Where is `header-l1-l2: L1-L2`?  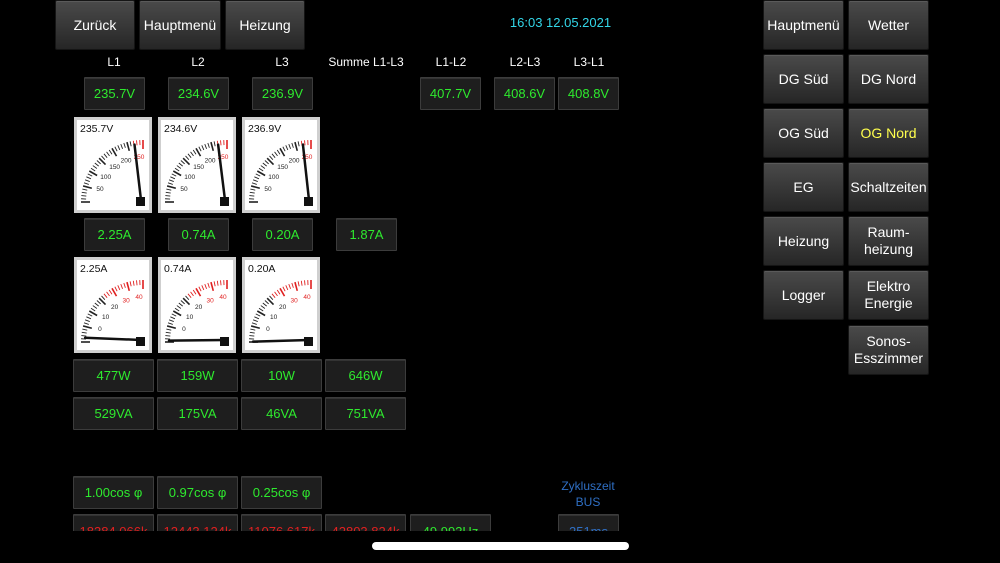
header-l1-l2: L1-L2 is located at coordinates (451, 62).